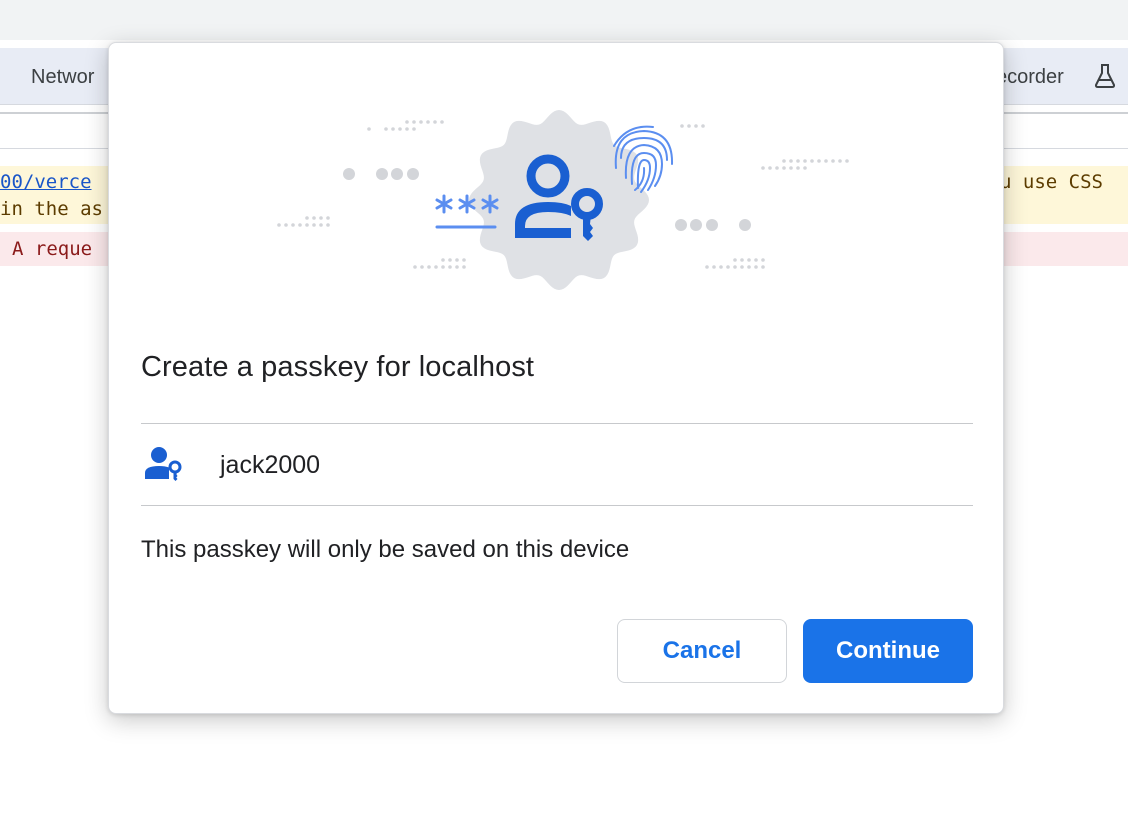 This screenshot has height=828, width=1128. What do you see at coordinates (557, 464) in the screenshot?
I see `account-row: jack2000` at bounding box center [557, 464].